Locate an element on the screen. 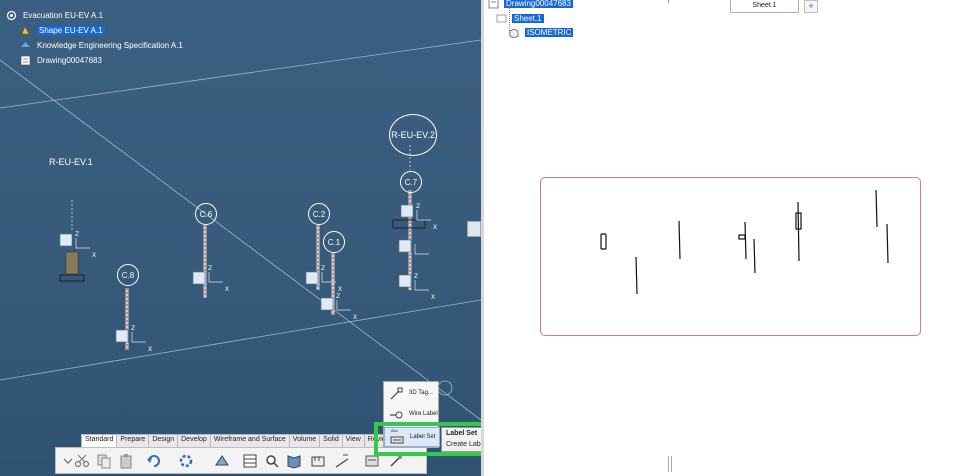 The width and height of the screenshot is (960, 476). tree-item-drawing: Drawing00047683 is located at coordinates (94, 60).